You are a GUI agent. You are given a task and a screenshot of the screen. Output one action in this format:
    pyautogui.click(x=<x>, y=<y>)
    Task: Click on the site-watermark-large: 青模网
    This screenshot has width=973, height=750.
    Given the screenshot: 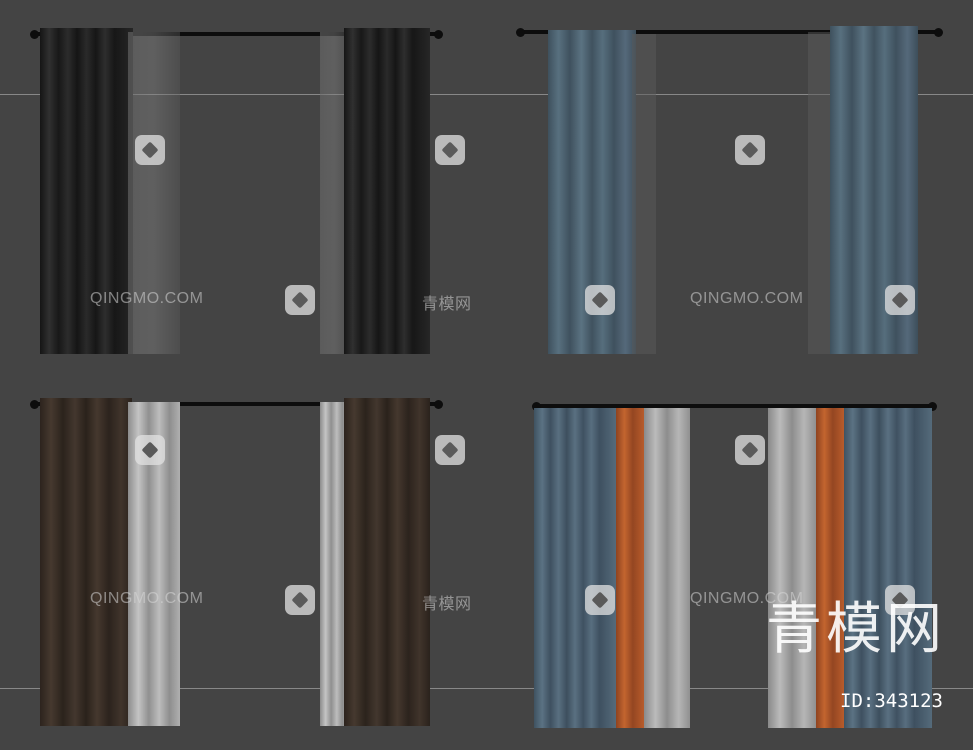 What is the action you would take?
    pyautogui.click(x=856, y=629)
    